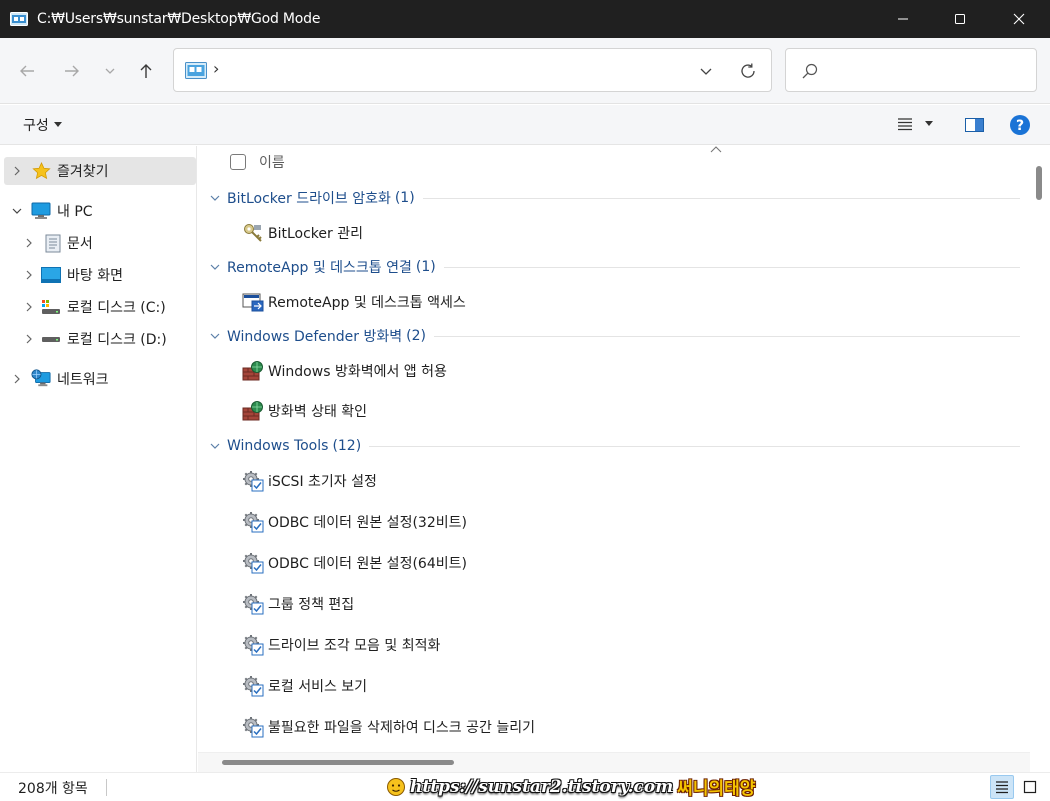  Describe the element at coordinates (404, 198) in the screenshot. I see `group-count: (1)` at that location.